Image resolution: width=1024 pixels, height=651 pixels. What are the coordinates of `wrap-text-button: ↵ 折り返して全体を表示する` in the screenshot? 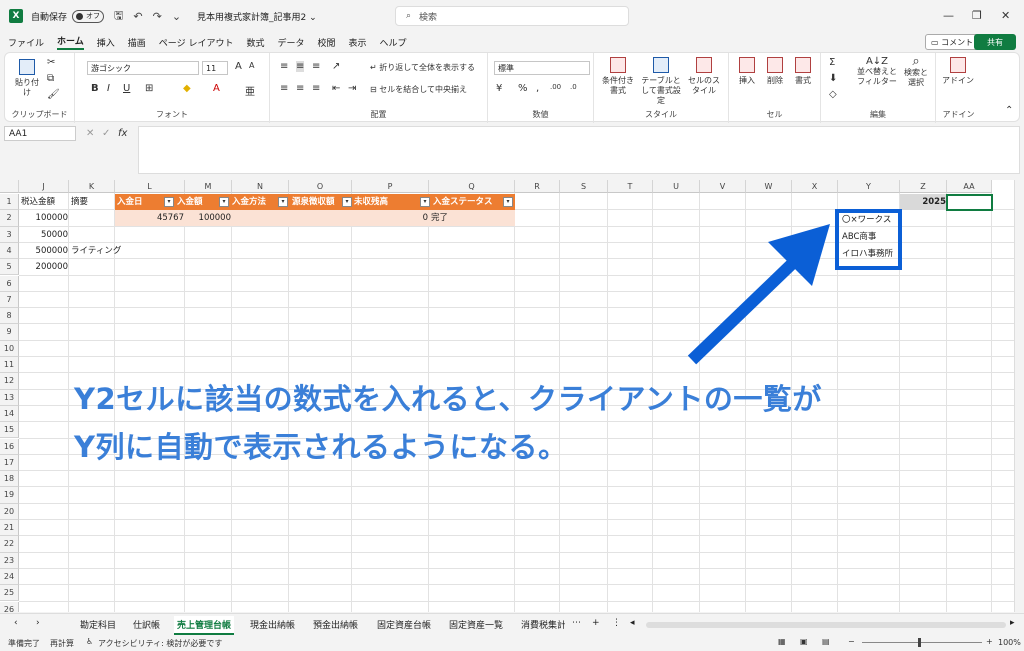 It's located at (422, 68).